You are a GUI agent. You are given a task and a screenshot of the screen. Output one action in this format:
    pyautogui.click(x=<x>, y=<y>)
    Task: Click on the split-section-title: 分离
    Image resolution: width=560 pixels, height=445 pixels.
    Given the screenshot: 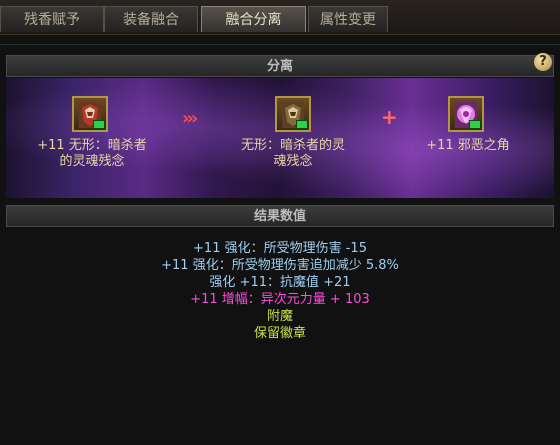 What is the action you would take?
    pyautogui.click(x=279, y=66)
    